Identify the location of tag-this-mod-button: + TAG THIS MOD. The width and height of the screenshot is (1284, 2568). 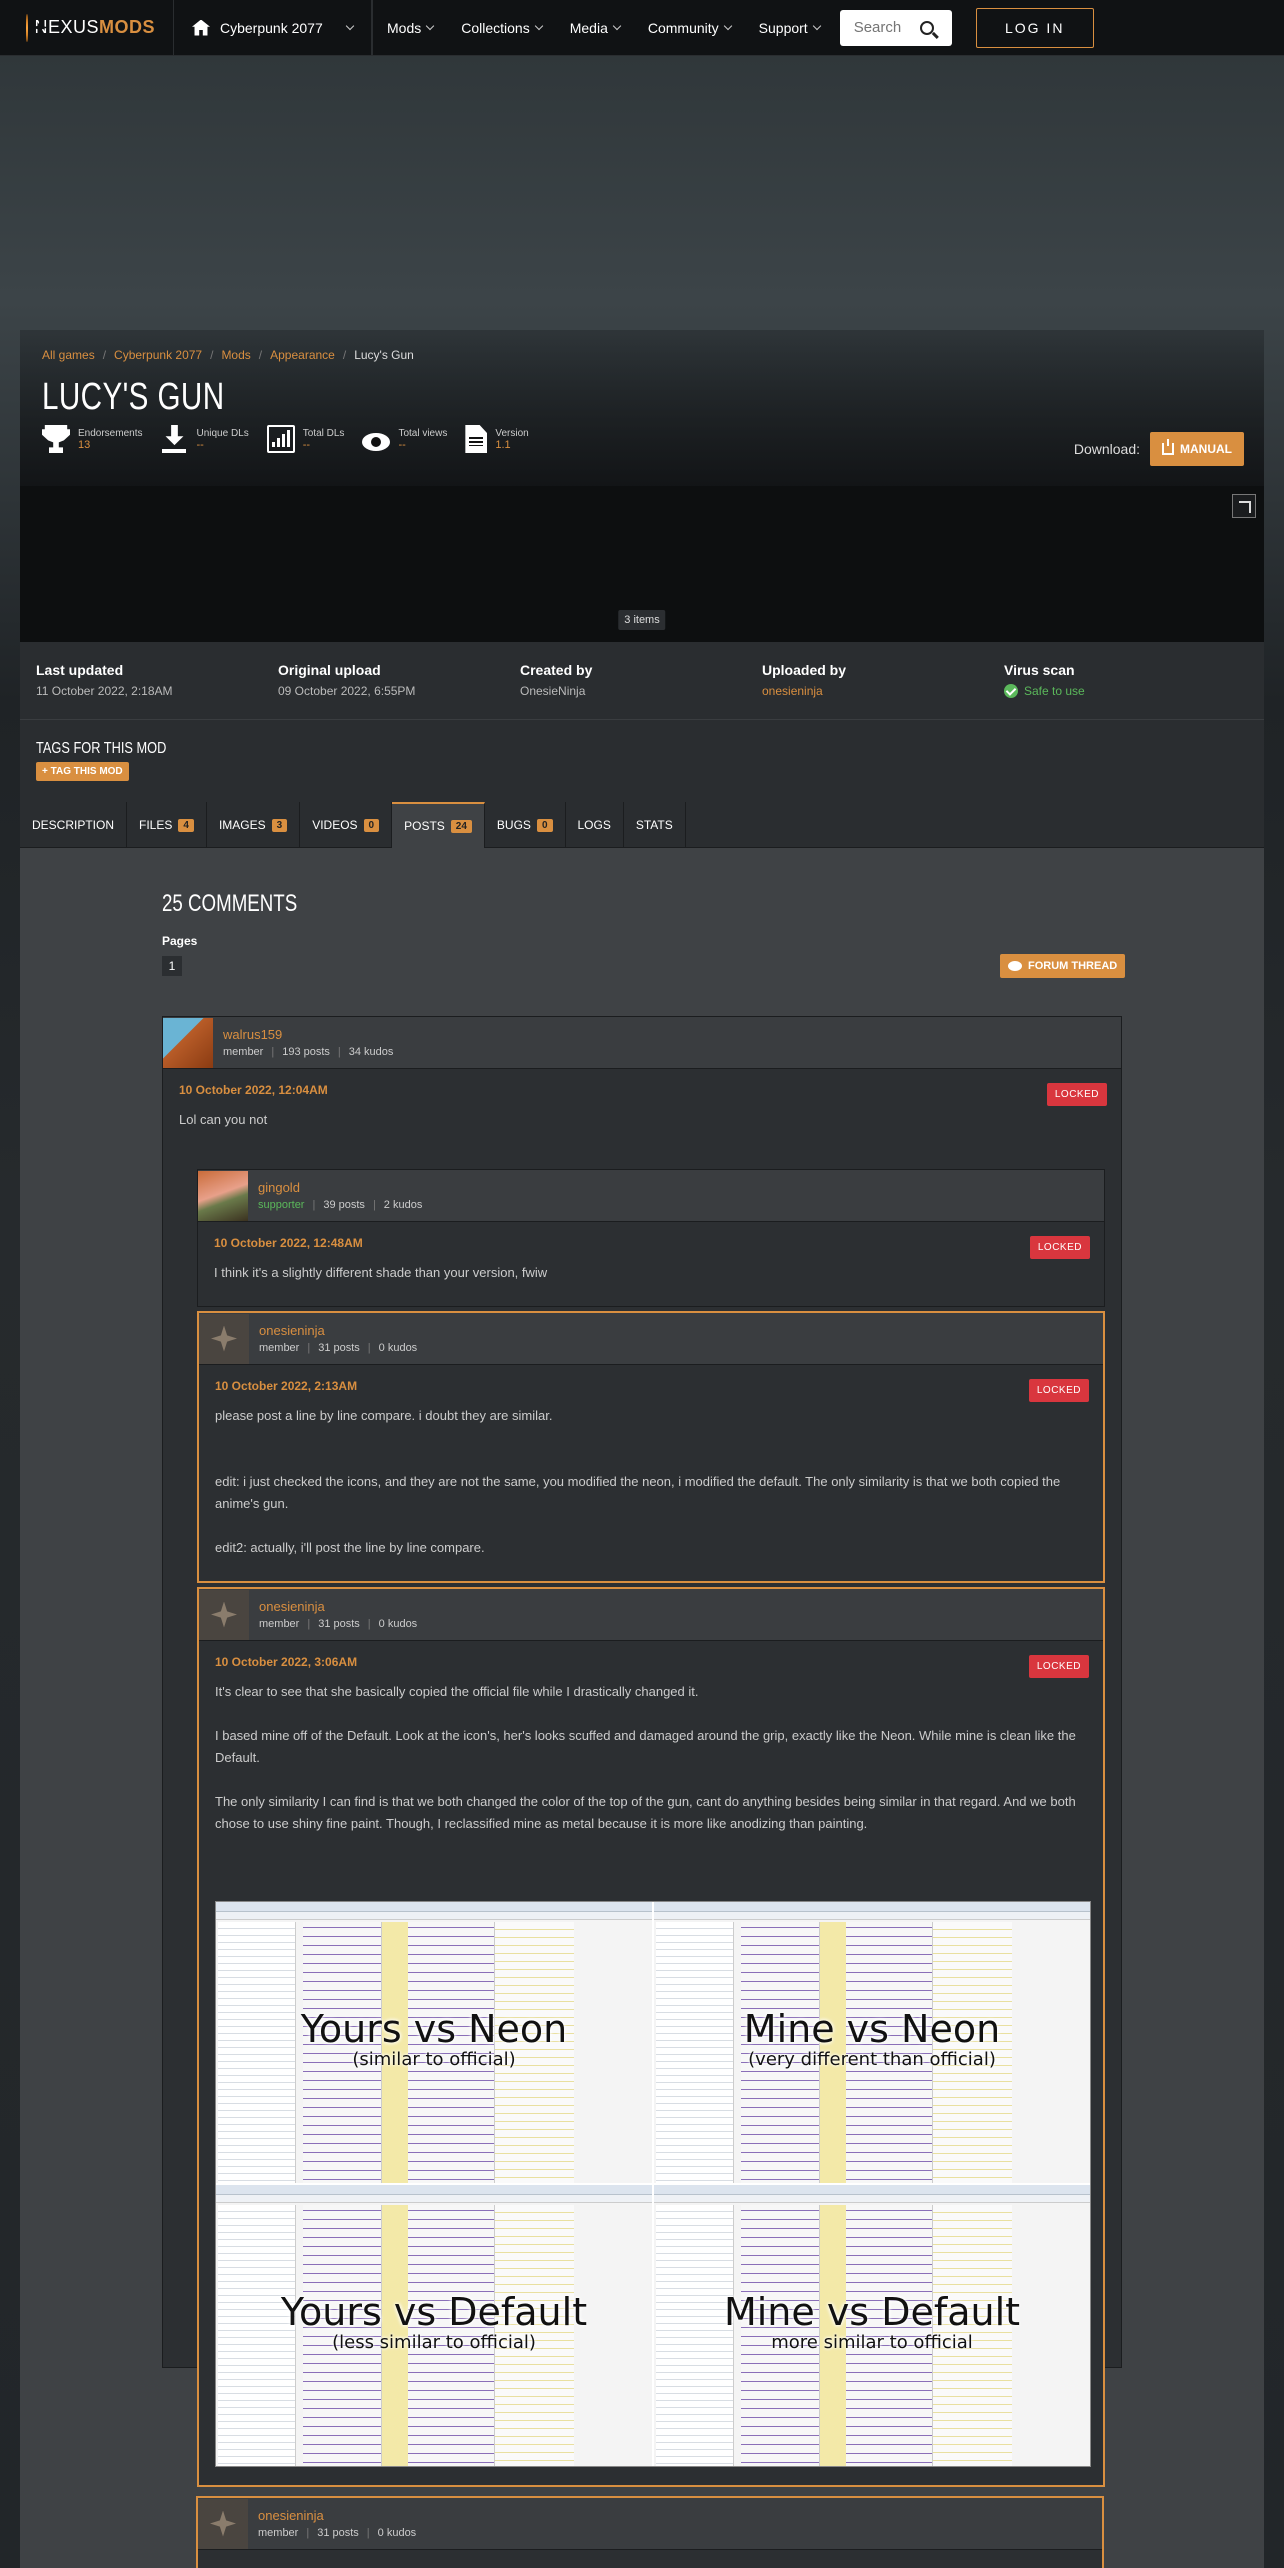
(82, 771).